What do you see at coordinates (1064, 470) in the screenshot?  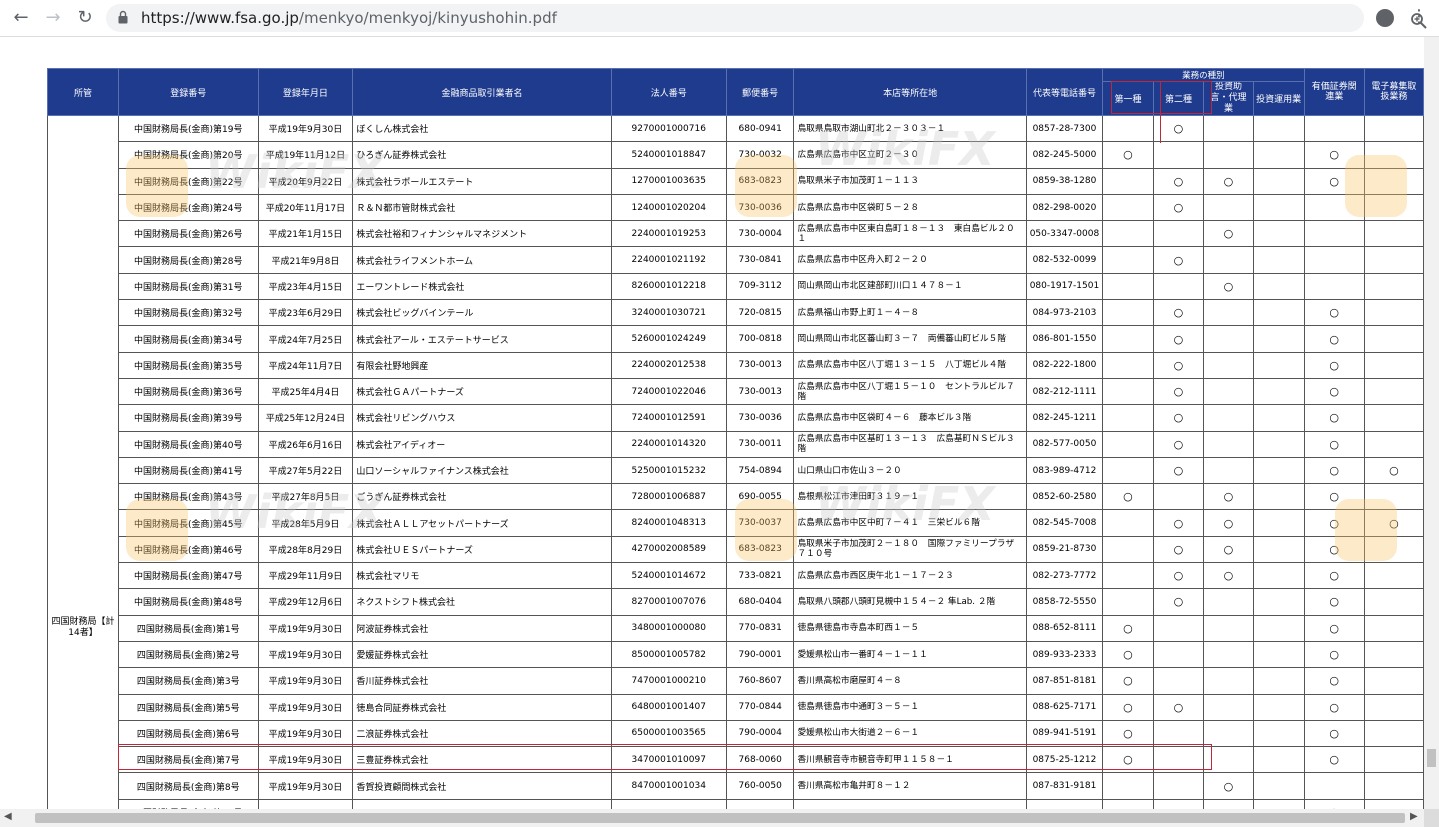 I see `phone-number: 083-989-4712` at bounding box center [1064, 470].